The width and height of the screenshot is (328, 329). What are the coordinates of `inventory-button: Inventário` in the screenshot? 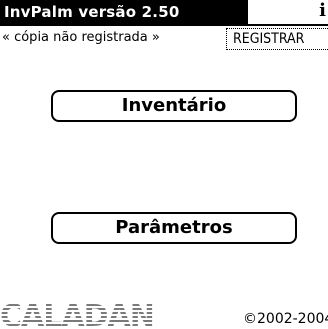 It's located at (174, 106).